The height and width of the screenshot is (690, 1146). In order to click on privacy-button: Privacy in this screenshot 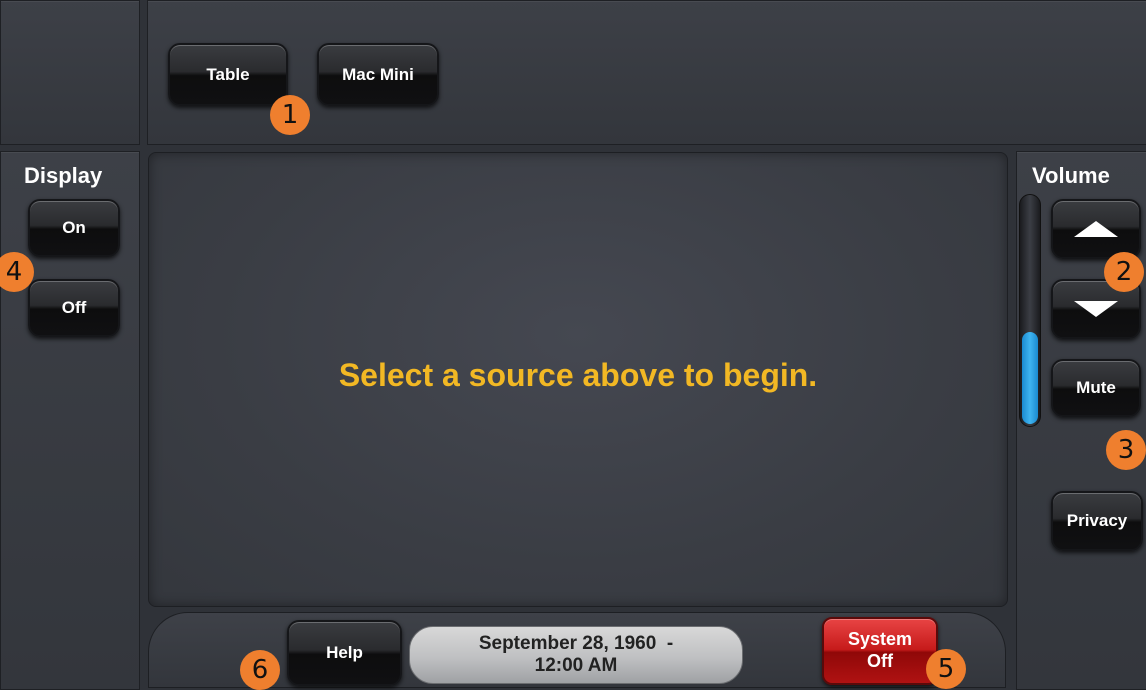, I will do `click(1097, 521)`.